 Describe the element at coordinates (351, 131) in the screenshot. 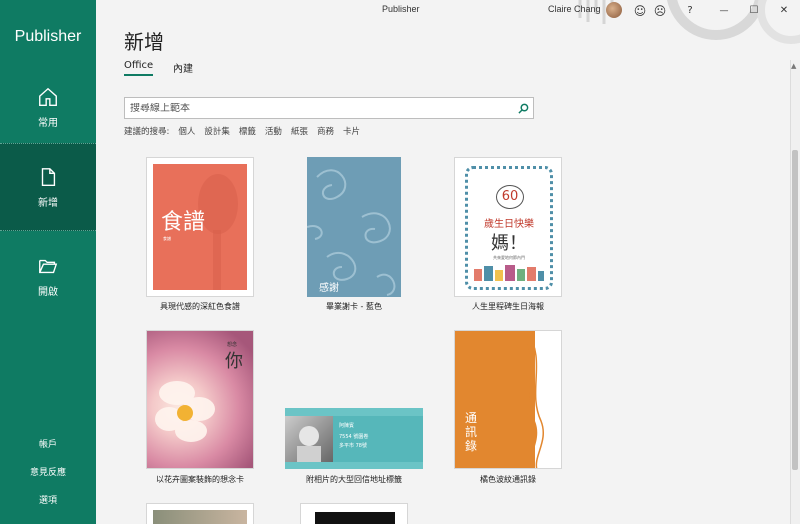

I see `suggested-link-cards: 卡片` at that location.